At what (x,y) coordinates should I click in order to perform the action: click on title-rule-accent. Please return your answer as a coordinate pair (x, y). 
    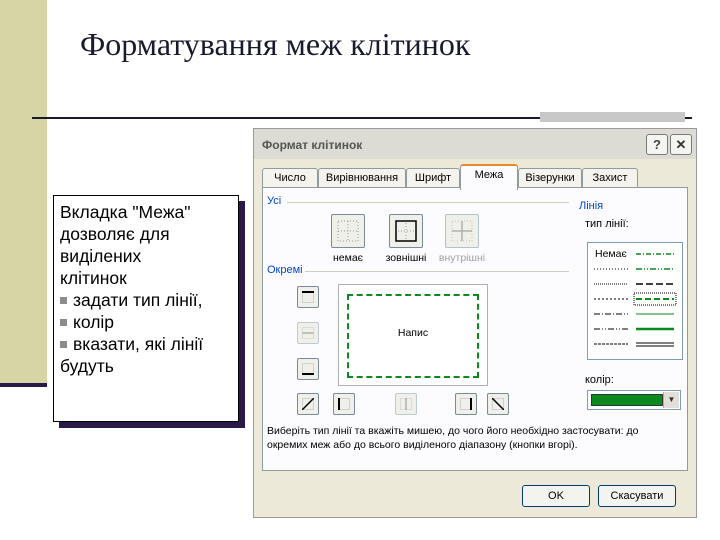
    Looking at the image, I should click on (612, 117).